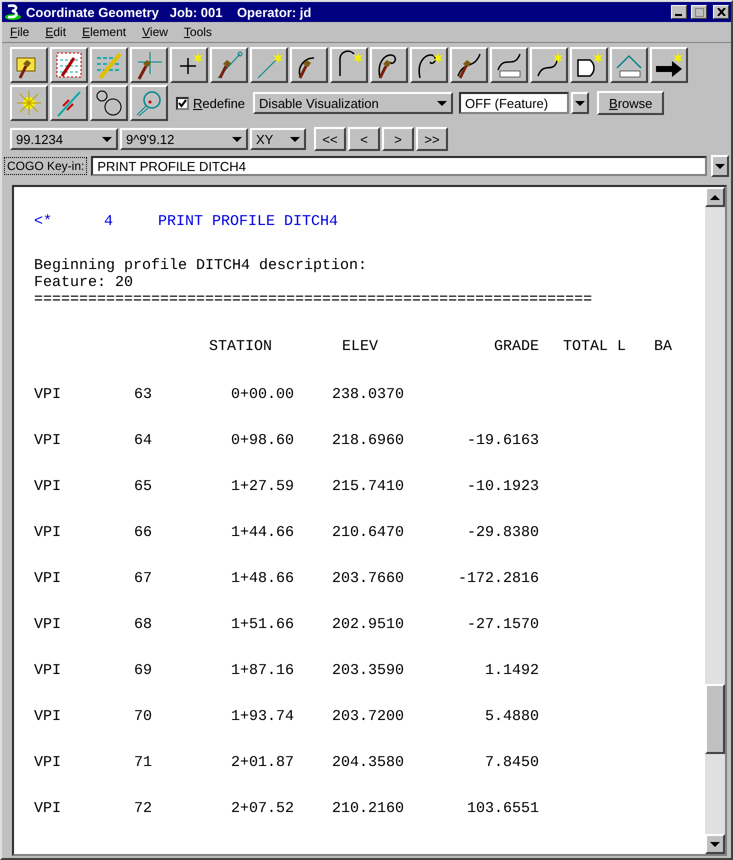  I want to click on table-cell-text: 71, so click(144, 762).